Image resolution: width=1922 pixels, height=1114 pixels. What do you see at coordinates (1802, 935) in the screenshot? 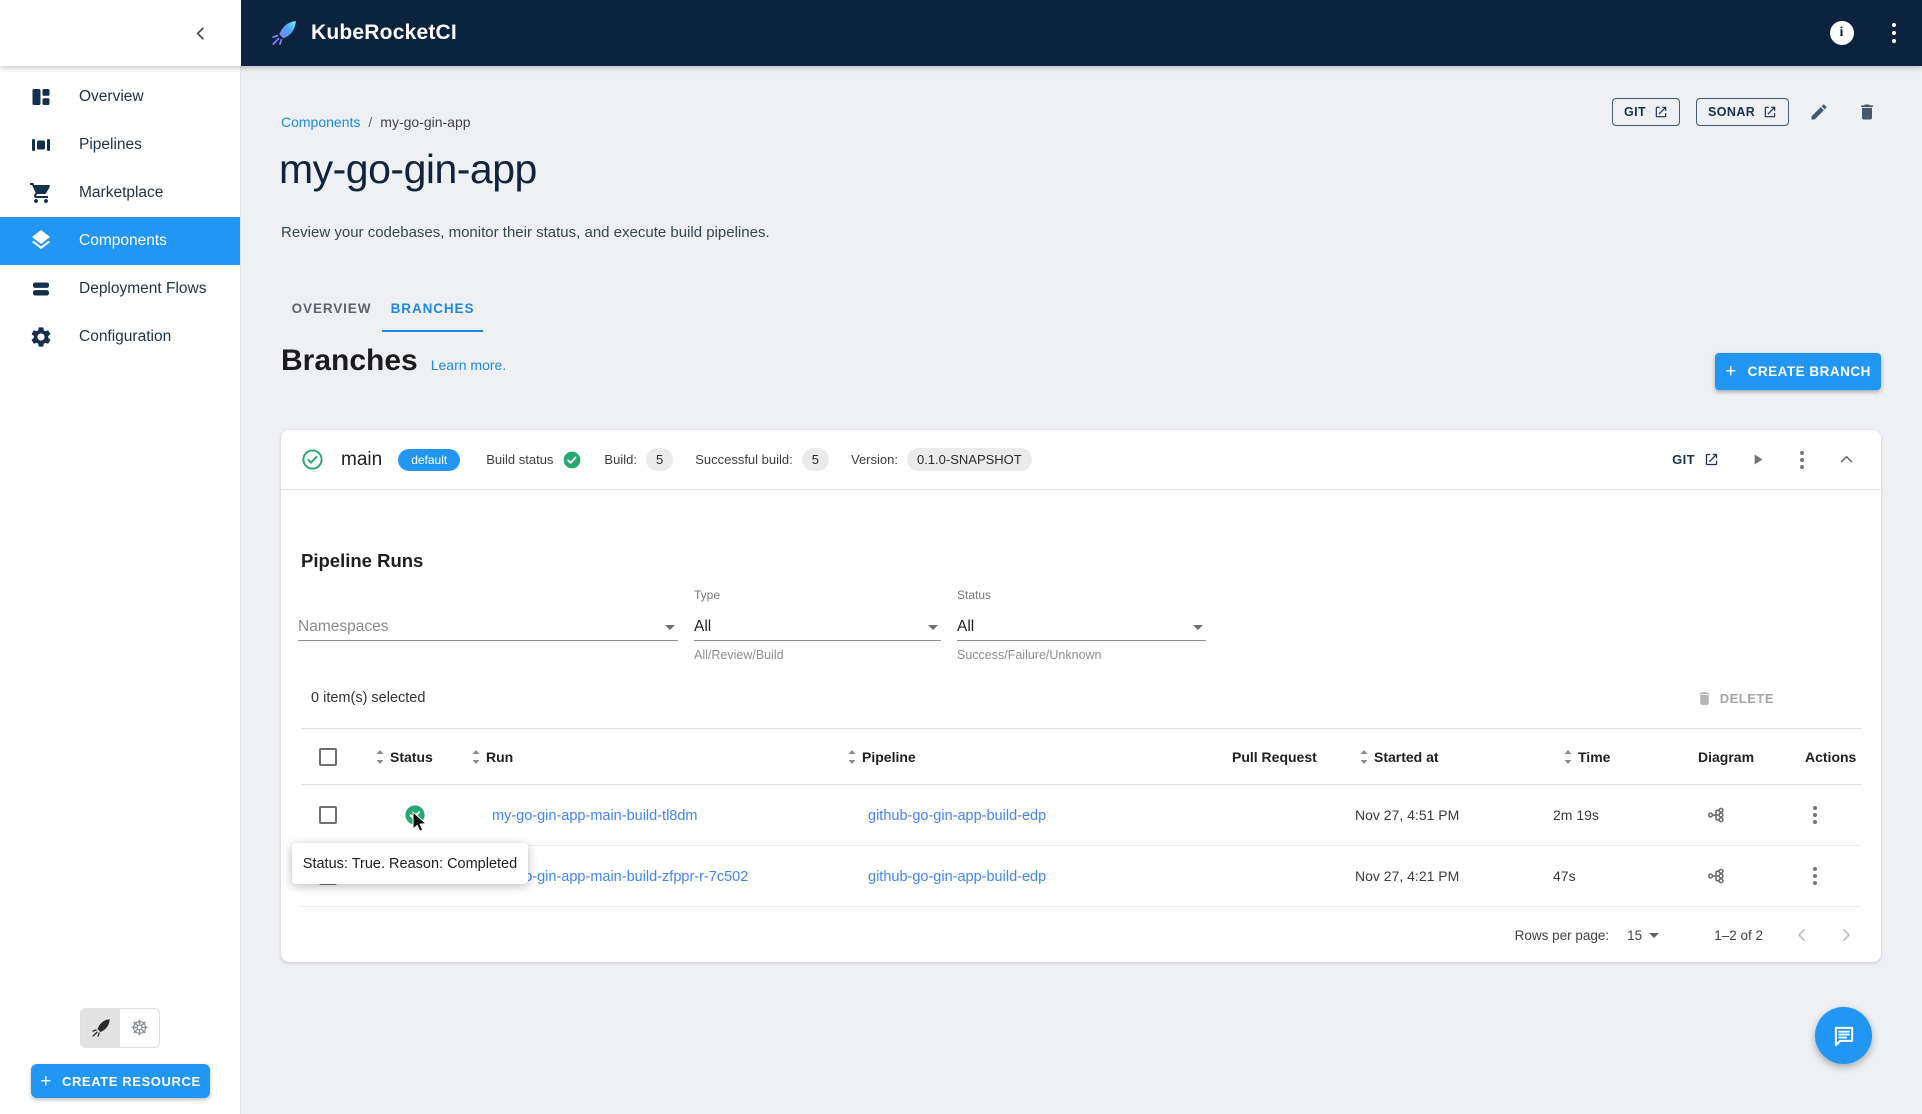
I see `previous-page-button` at bounding box center [1802, 935].